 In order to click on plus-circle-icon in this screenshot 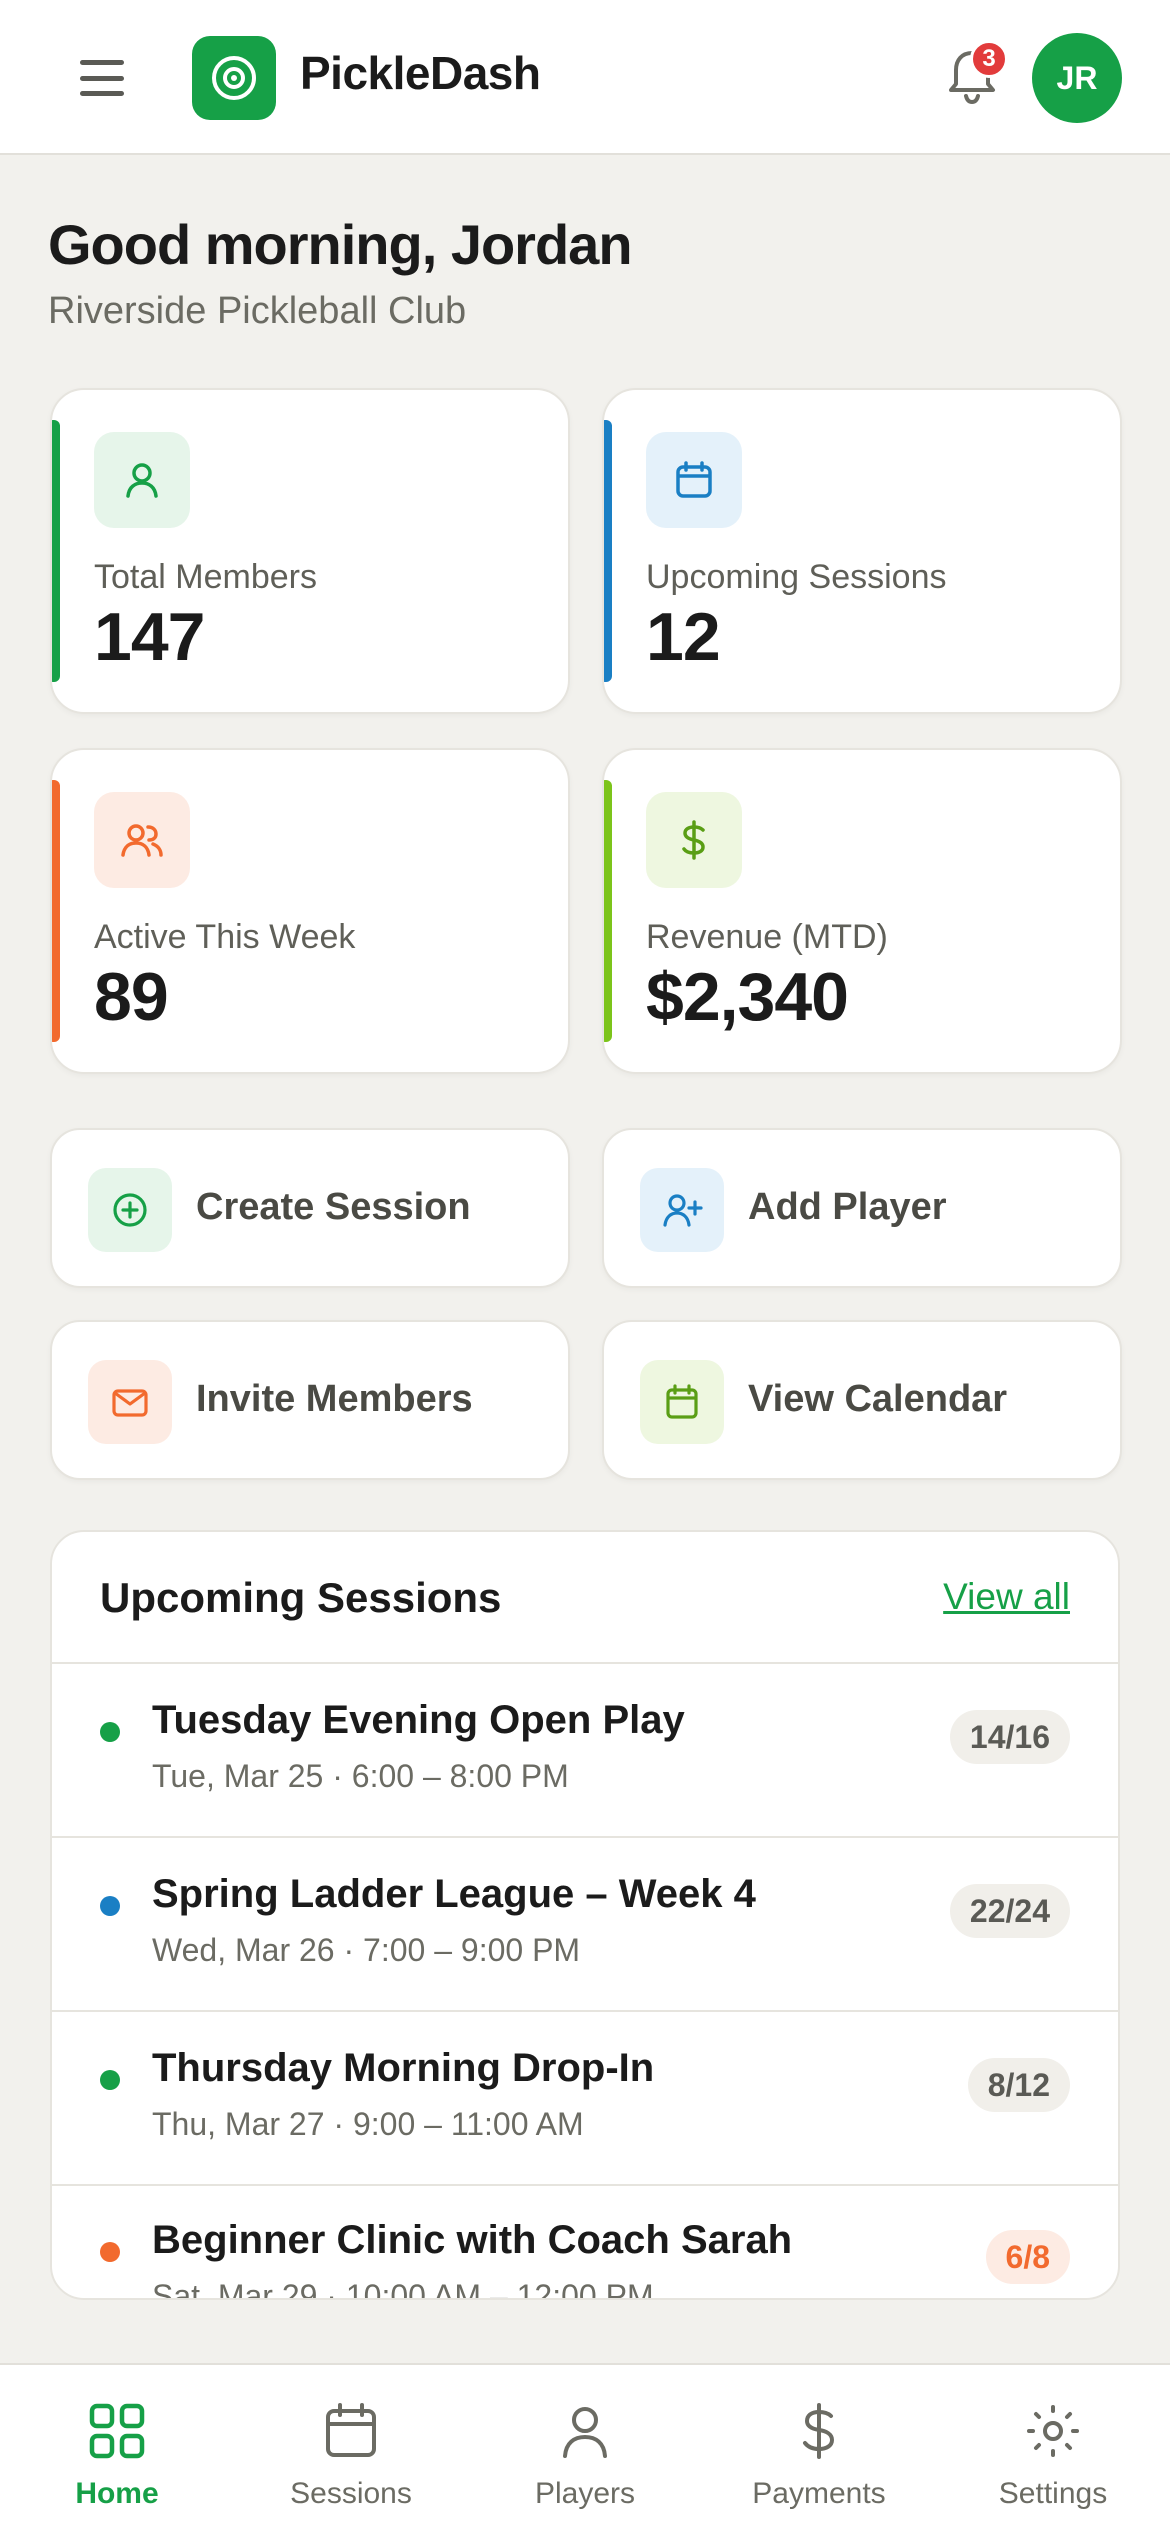, I will do `click(130, 1210)`.